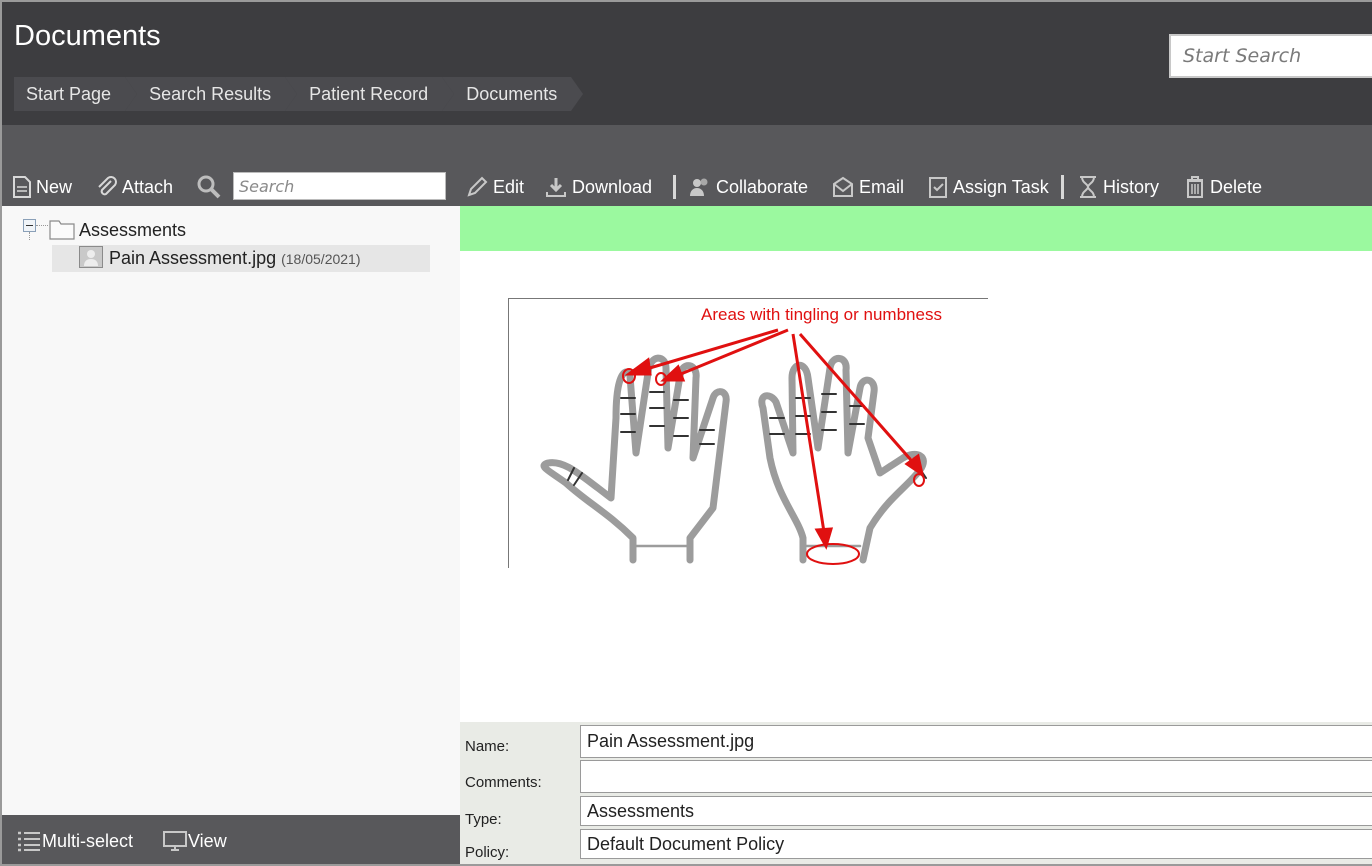 This screenshot has width=1372, height=866. I want to click on global-search-input, so click(1271, 56).